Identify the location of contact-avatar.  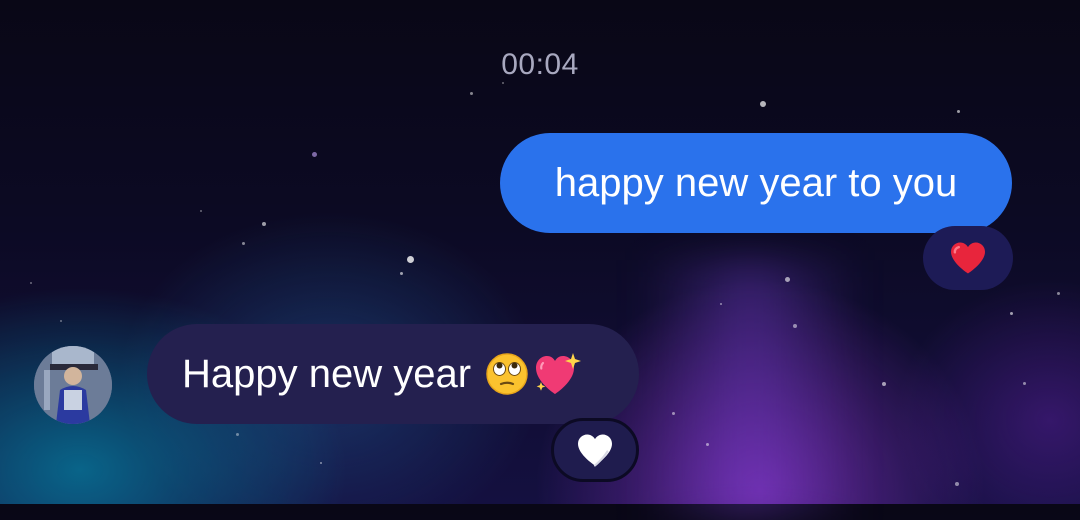
(73, 385).